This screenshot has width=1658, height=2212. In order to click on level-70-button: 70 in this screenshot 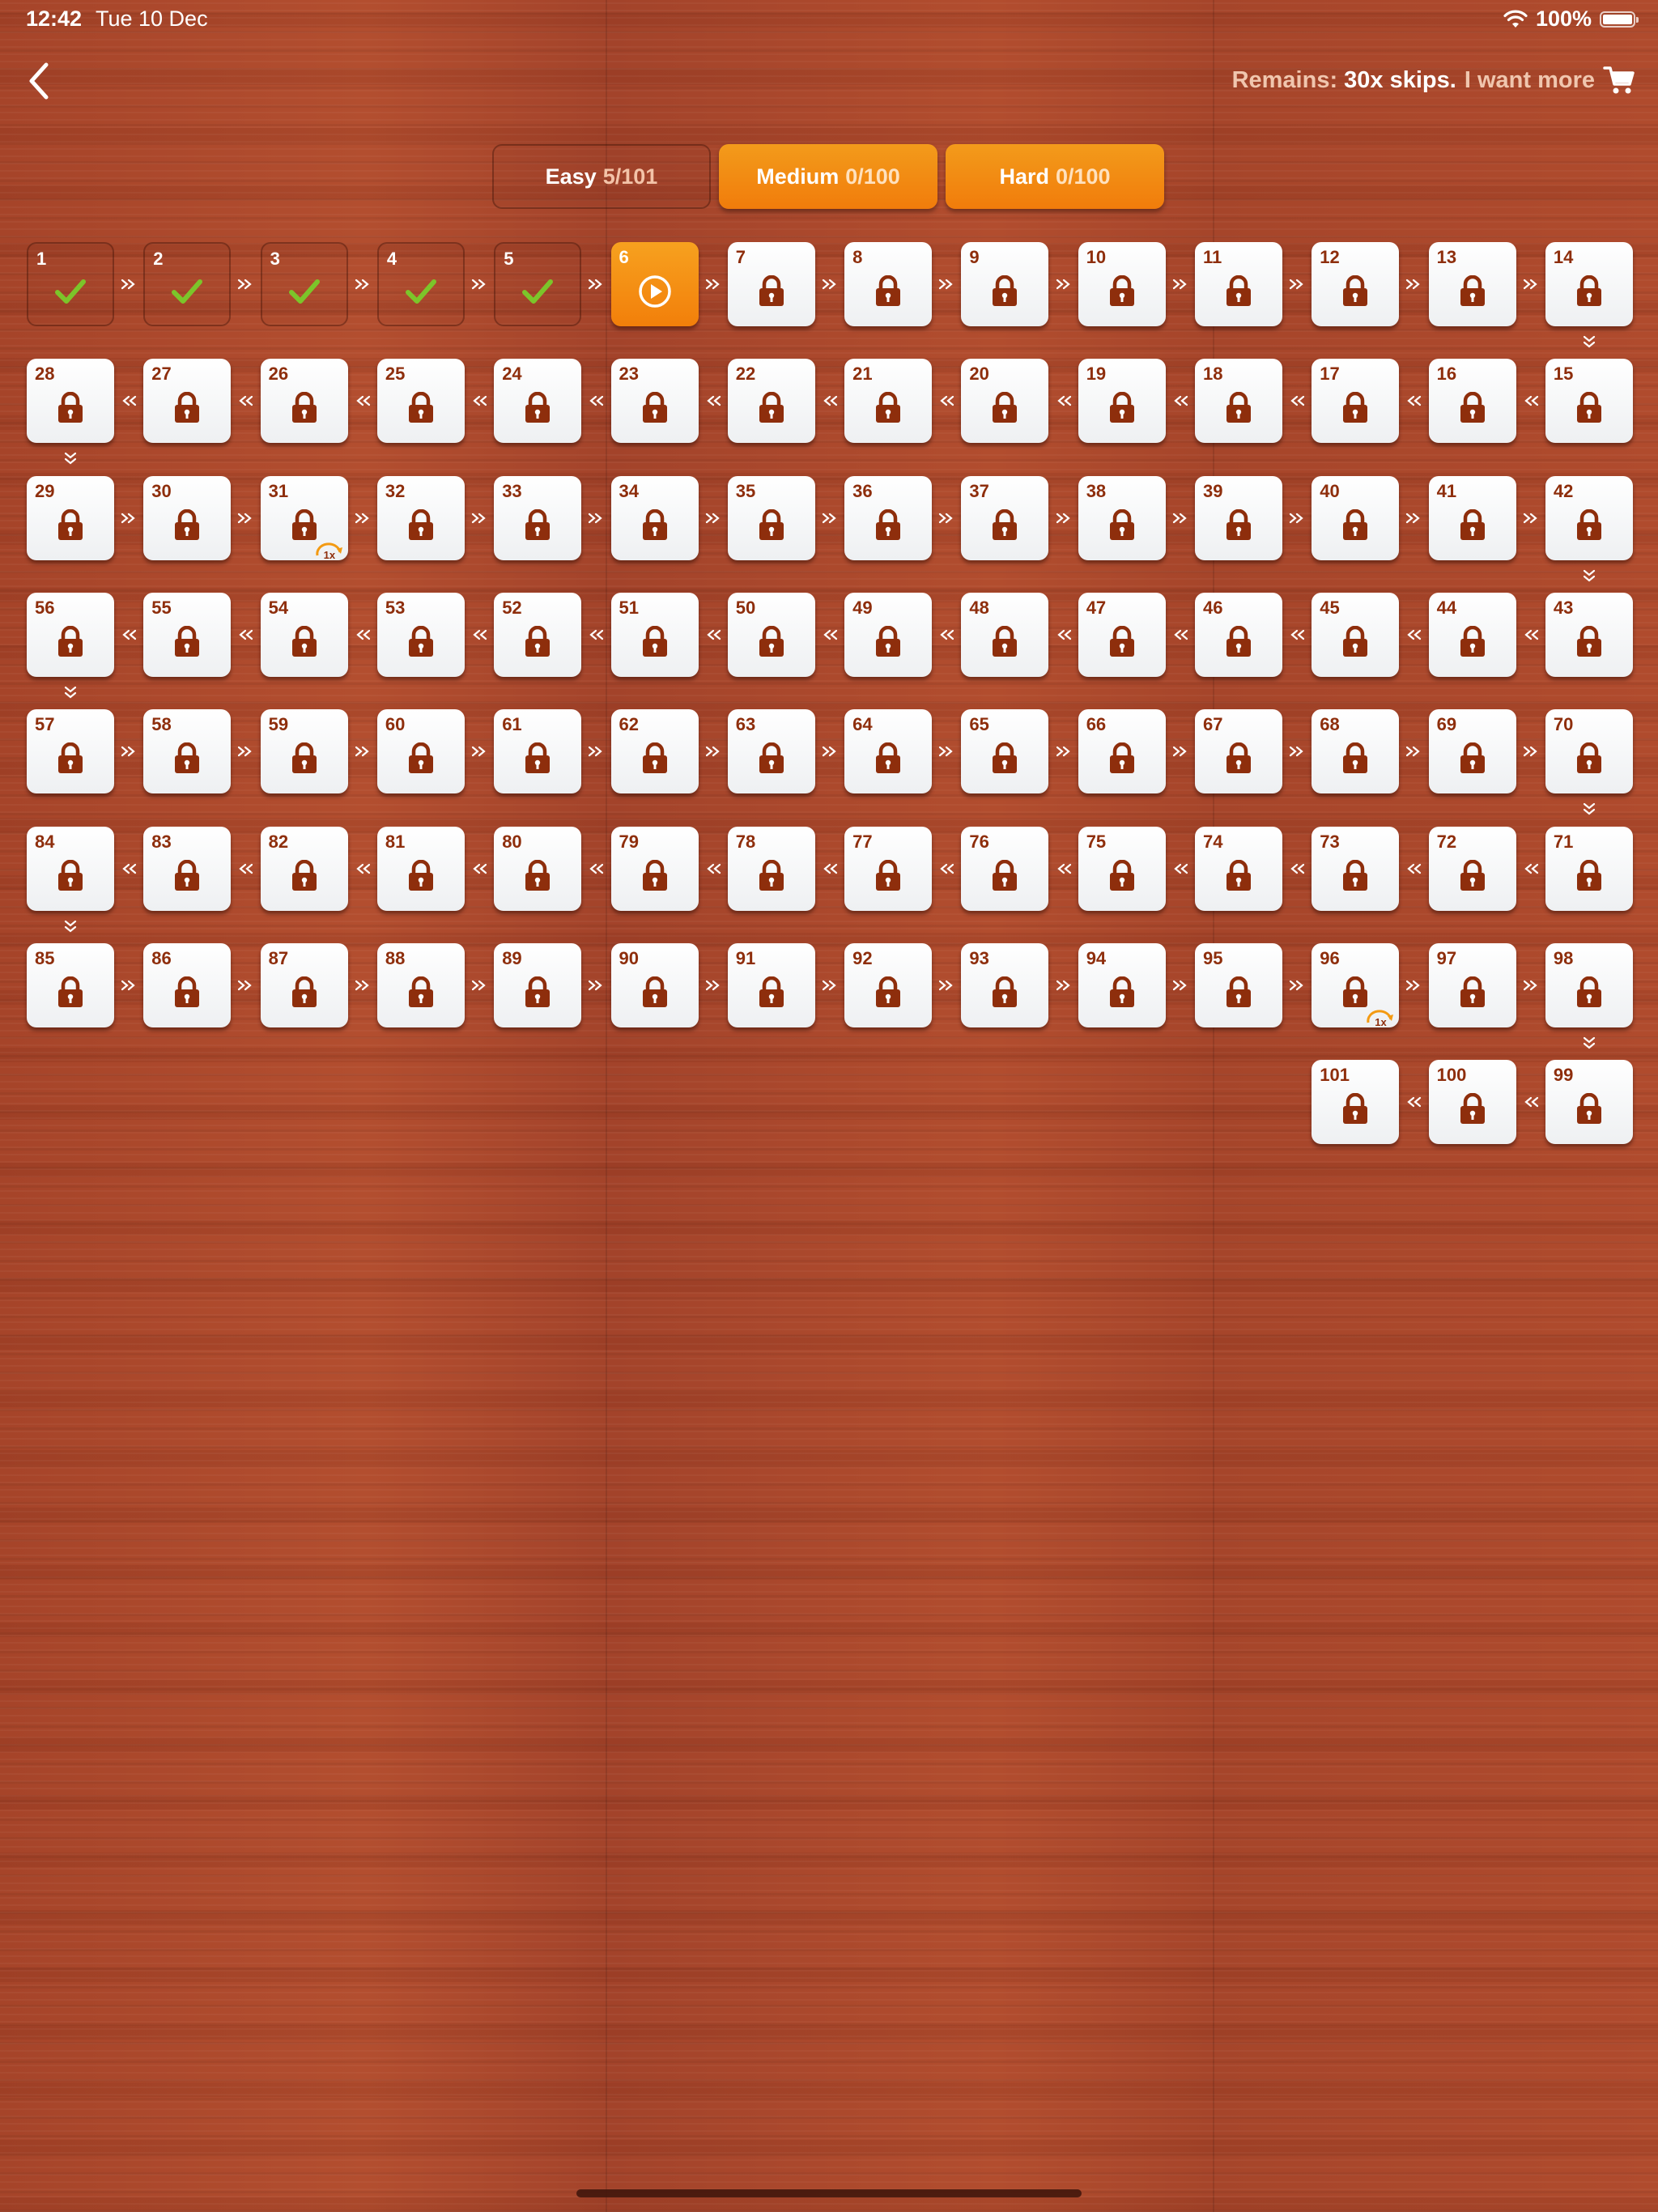, I will do `click(1589, 752)`.